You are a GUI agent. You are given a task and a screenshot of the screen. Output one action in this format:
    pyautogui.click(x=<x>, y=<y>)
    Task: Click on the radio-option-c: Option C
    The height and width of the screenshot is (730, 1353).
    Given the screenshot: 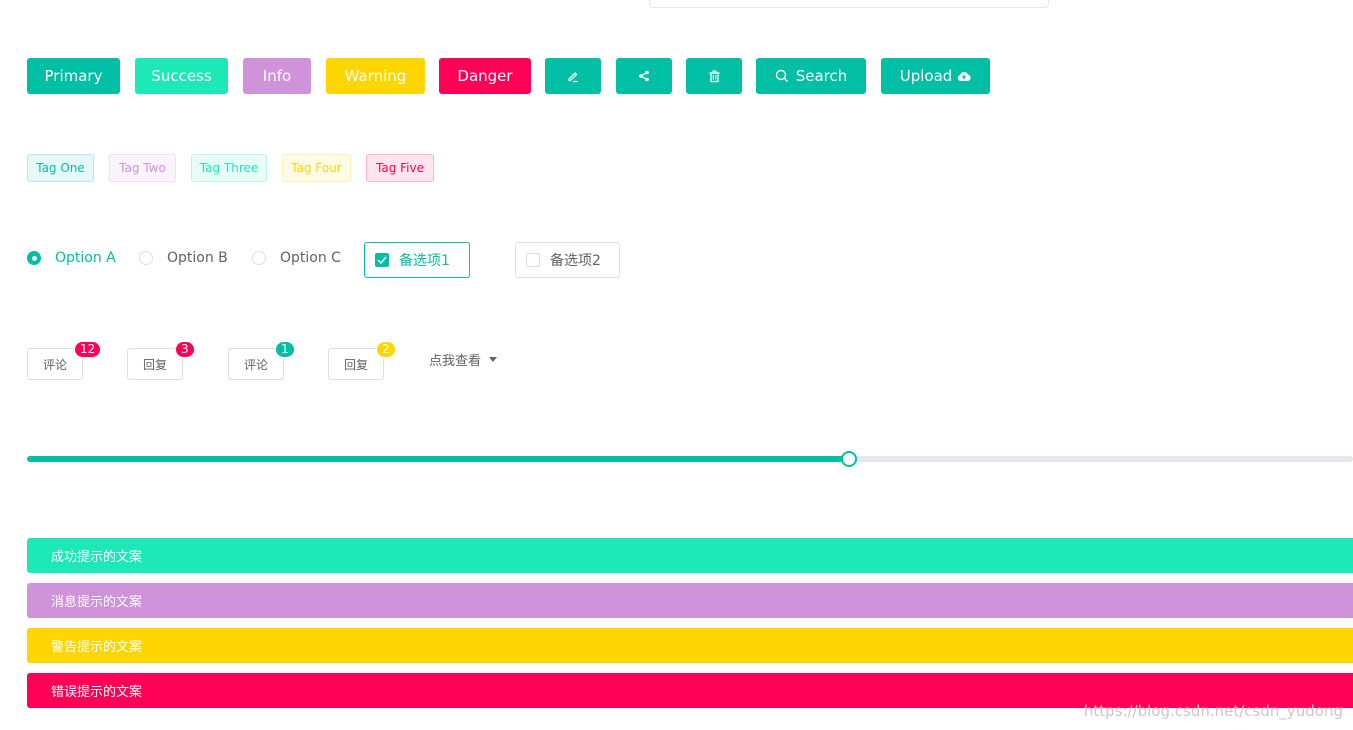 What is the action you would take?
    pyautogui.click(x=296, y=258)
    